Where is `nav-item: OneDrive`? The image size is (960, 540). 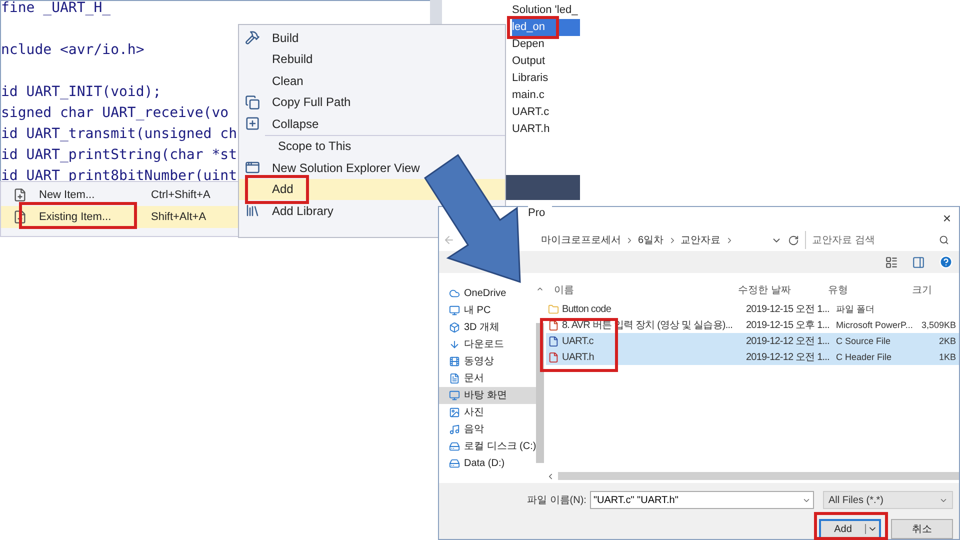
nav-item: OneDrive is located at coordinates (487, 293).